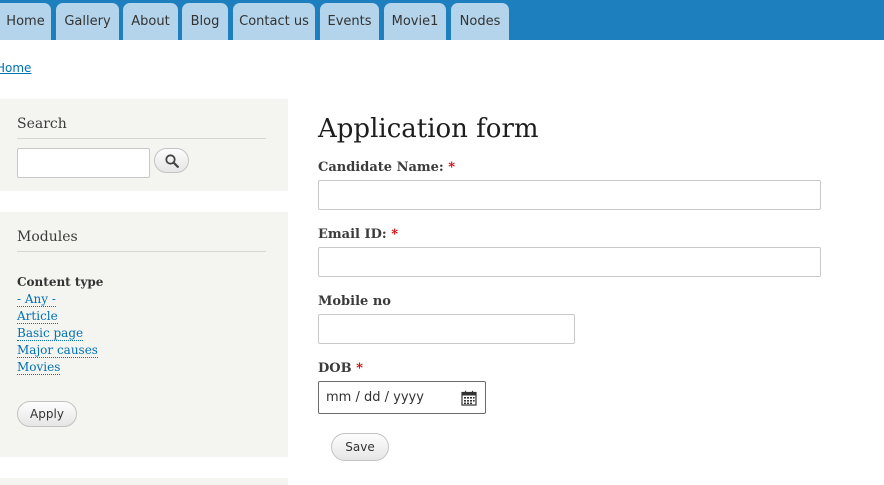 The image size is (884, 485). What do you see at coordinates (47, 414) in the screenshot?
I see `apply-button: Apply` at bounding box center [47, 414].